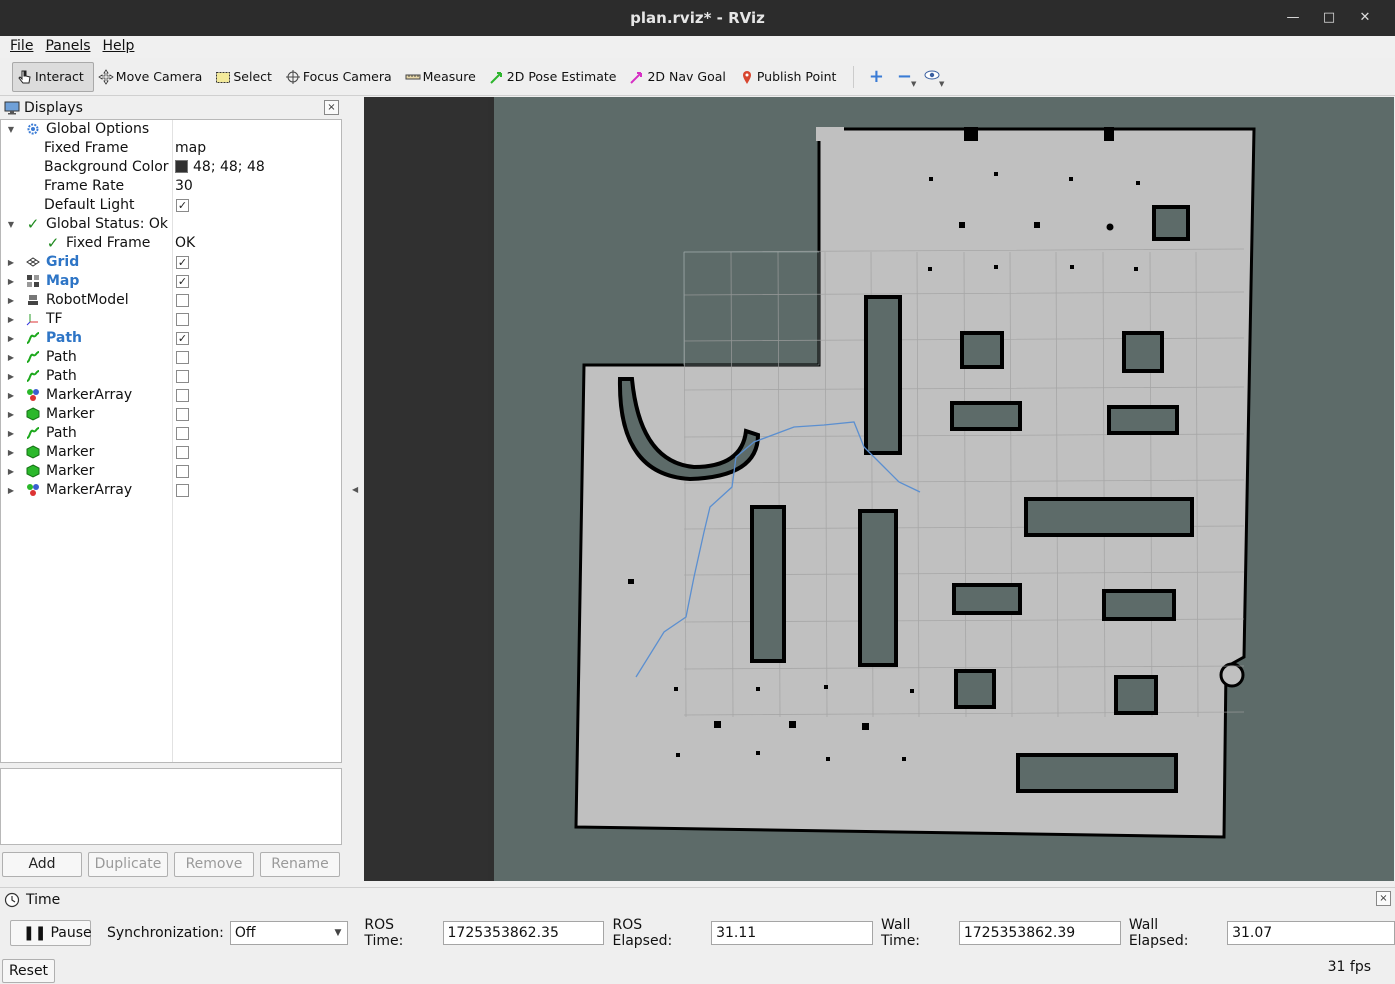 This screenshot has width=1395, height=984. Describe the element at coordinates (128, 864) in the screenshot. I see `duplicate-display-button: Duplicate` at that location.